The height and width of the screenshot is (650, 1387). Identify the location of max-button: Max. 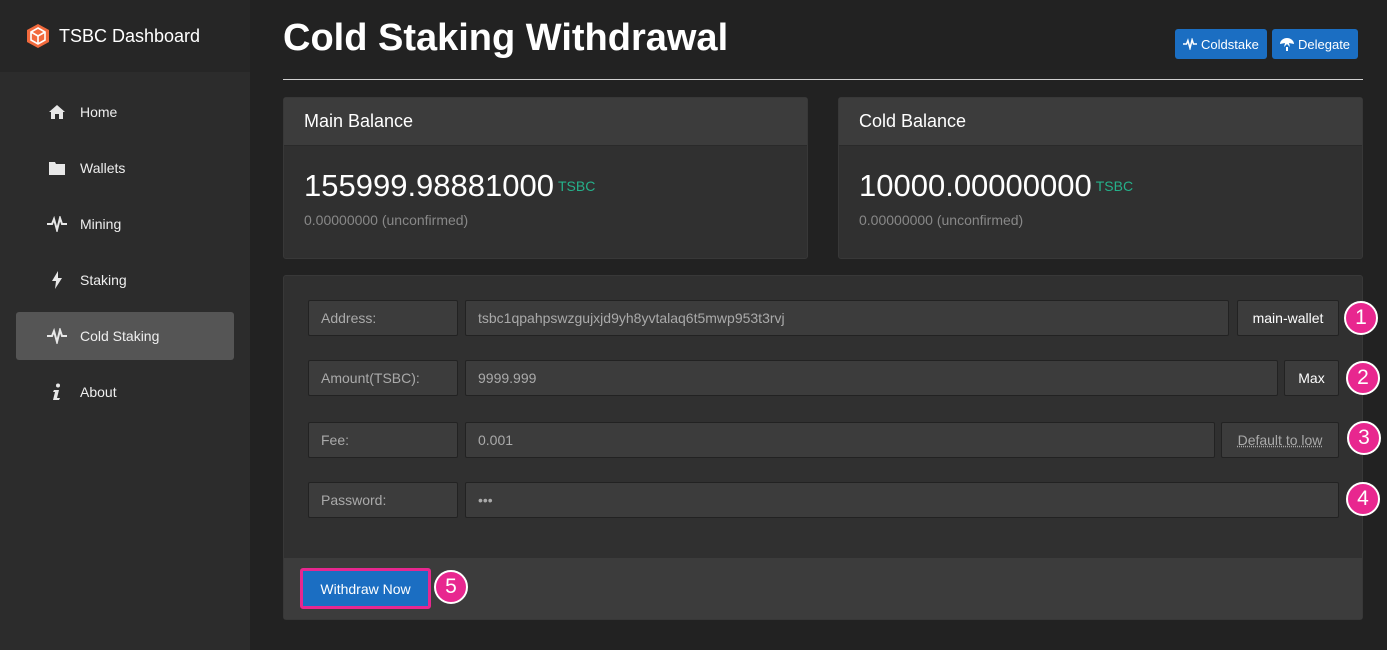
(1311, 378).